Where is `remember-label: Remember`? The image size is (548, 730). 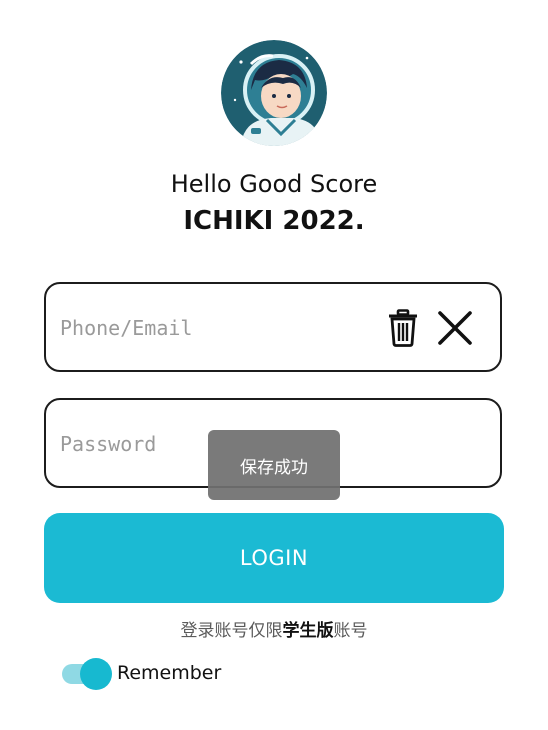
remember-label: Remember is located at coordinates (169, 673).